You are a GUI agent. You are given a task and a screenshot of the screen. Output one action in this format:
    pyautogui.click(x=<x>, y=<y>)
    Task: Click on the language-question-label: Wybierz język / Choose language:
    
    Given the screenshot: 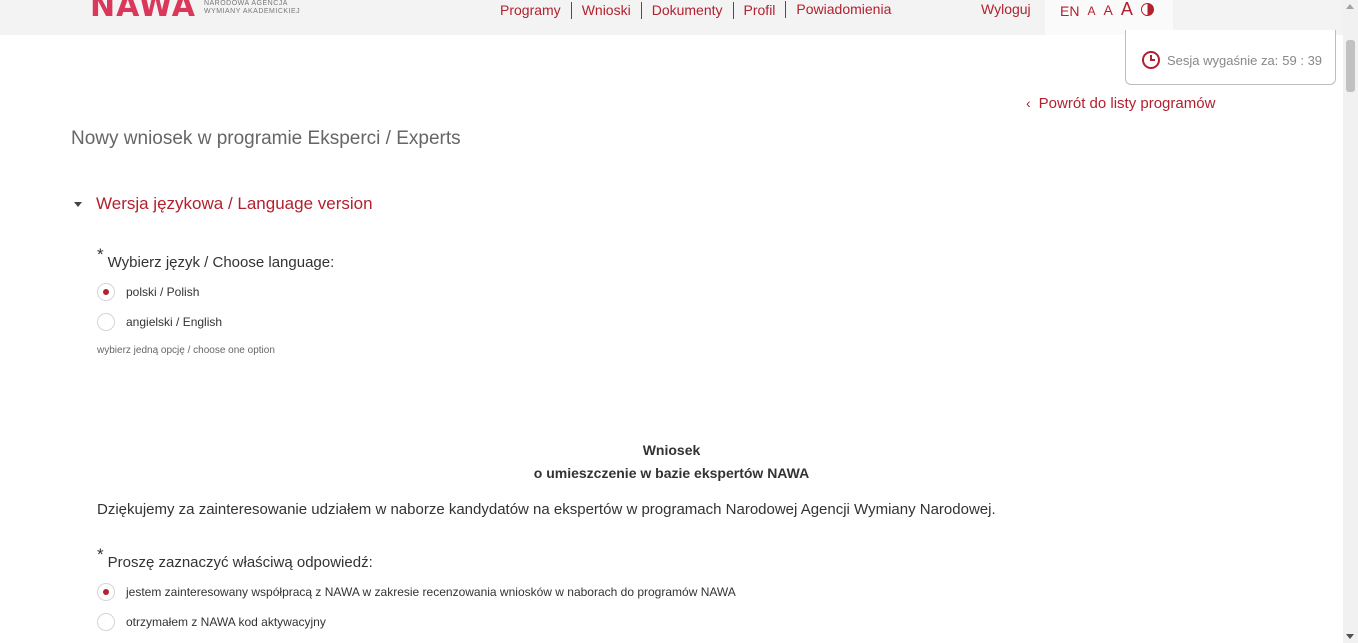 What is the action you would take?
    pyautogui.click(x=221, y=262)
    